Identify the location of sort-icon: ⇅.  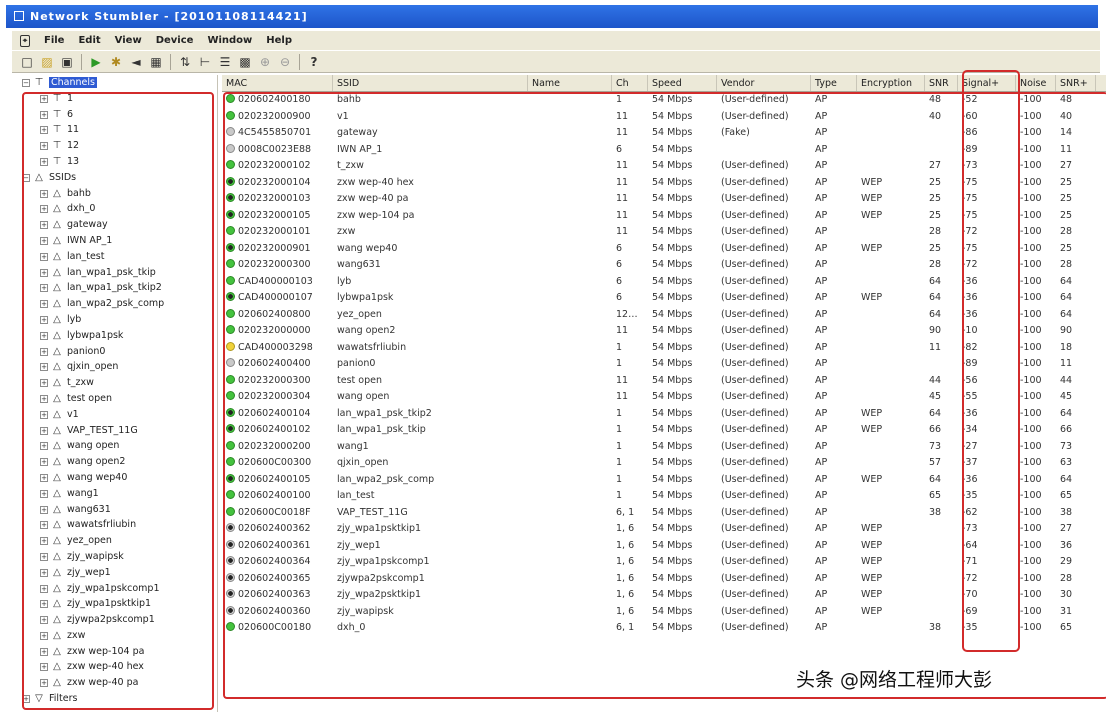
(185, 62).